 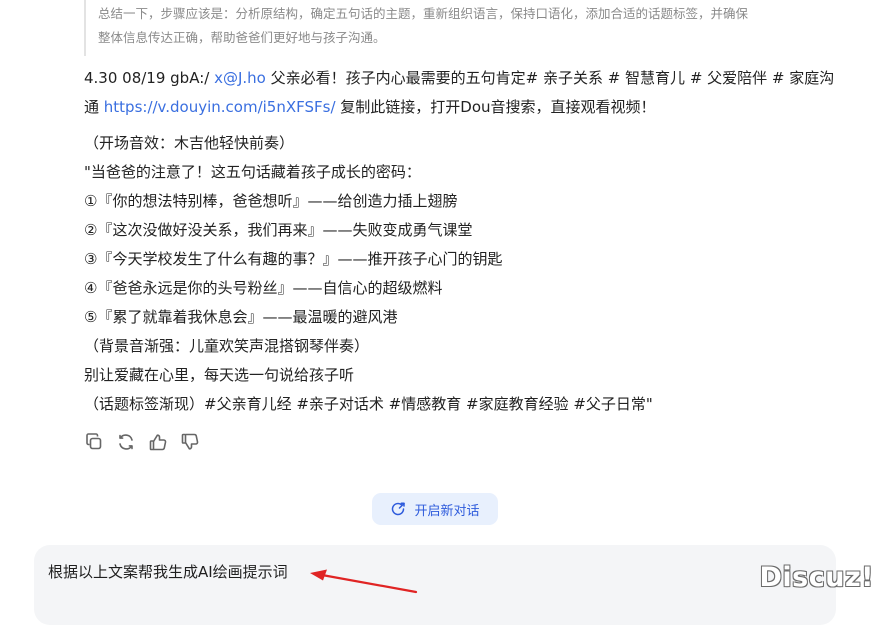 I want to click on message-line: ⑤『累了就靠着我休息会』——最温暖的避风港, so click(x=241, y=317).